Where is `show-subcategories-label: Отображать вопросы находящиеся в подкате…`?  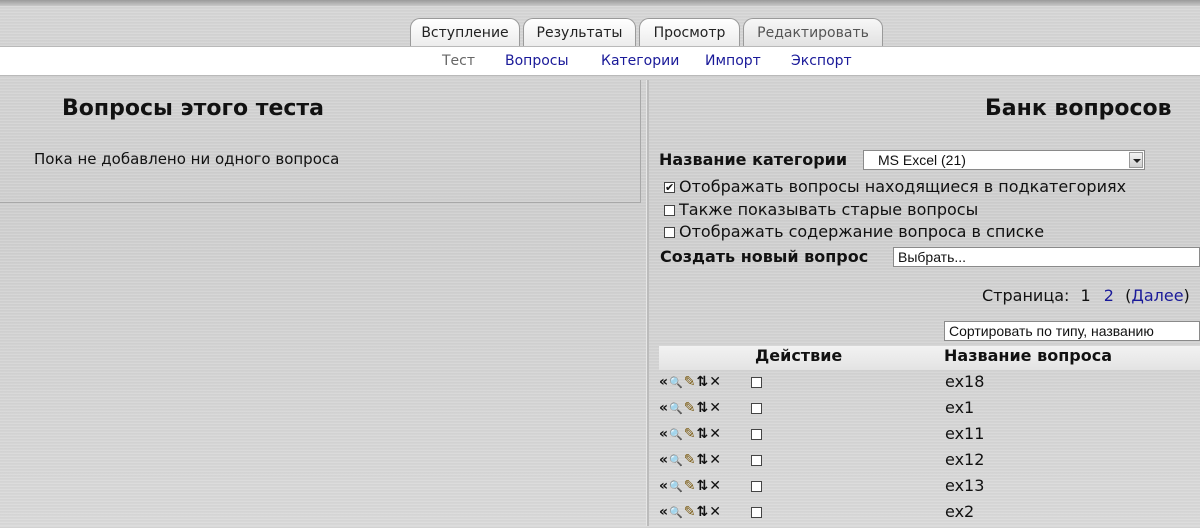
show-subcategories-label: Отображать вопросы находящиеся в подкате… is located at coordinates (903, 186).